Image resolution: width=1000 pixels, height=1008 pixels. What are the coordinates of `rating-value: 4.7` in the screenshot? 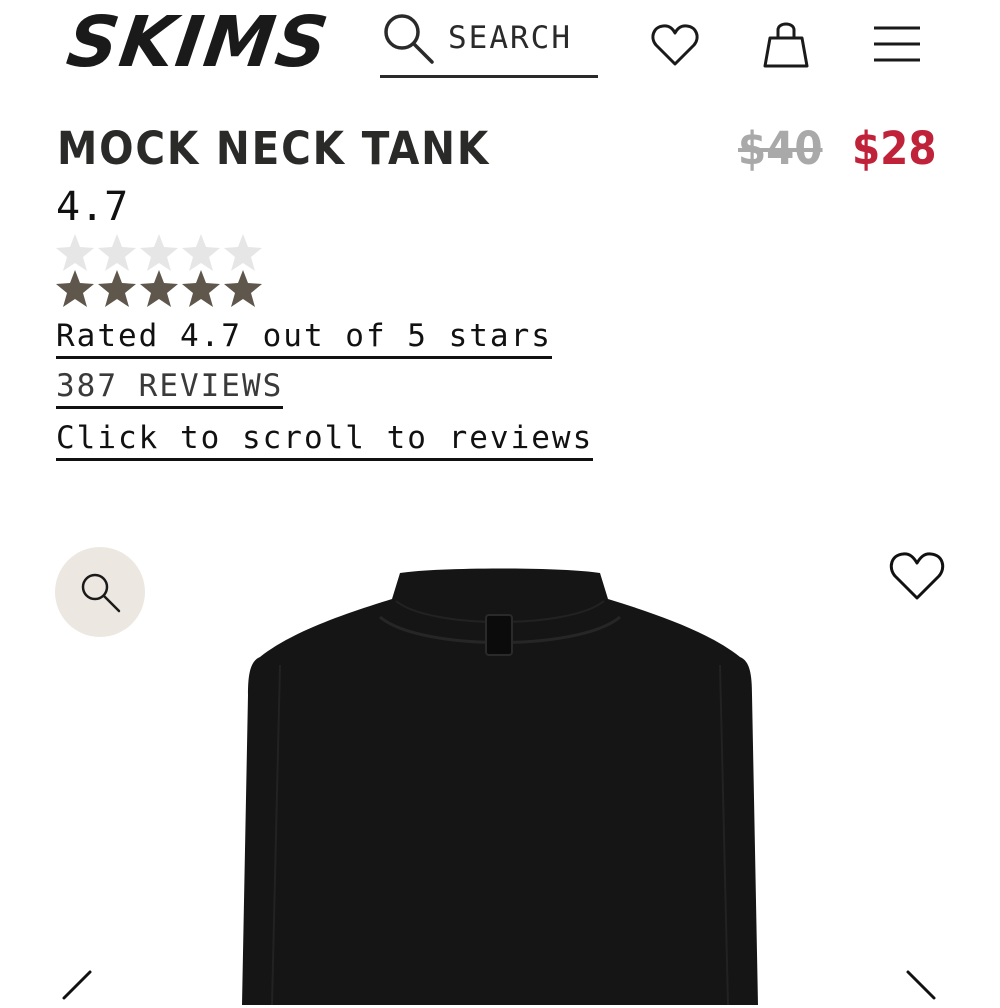 It's located at (92, 207).